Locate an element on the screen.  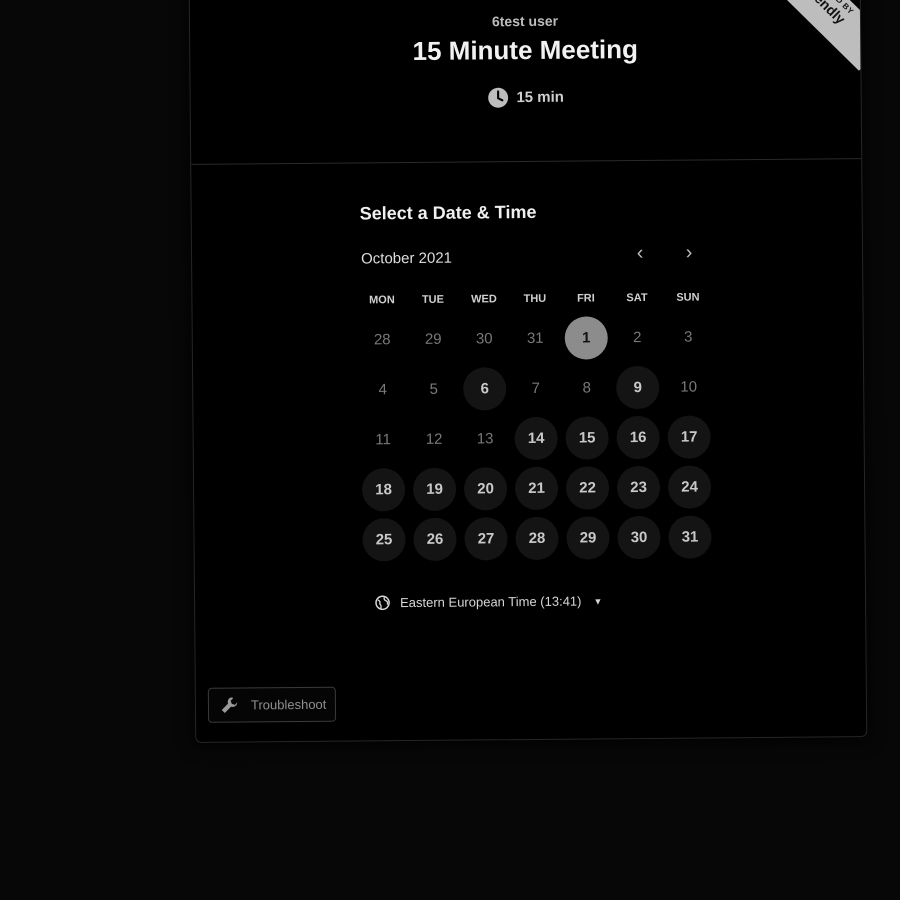
day-number: 5 is located at coordinates (433, 389).